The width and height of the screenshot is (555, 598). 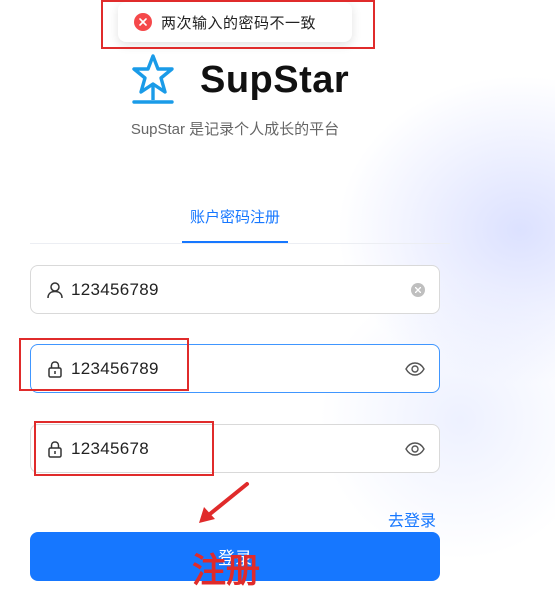 I want to click on arrow-annotation, so click(x=224, y=502).